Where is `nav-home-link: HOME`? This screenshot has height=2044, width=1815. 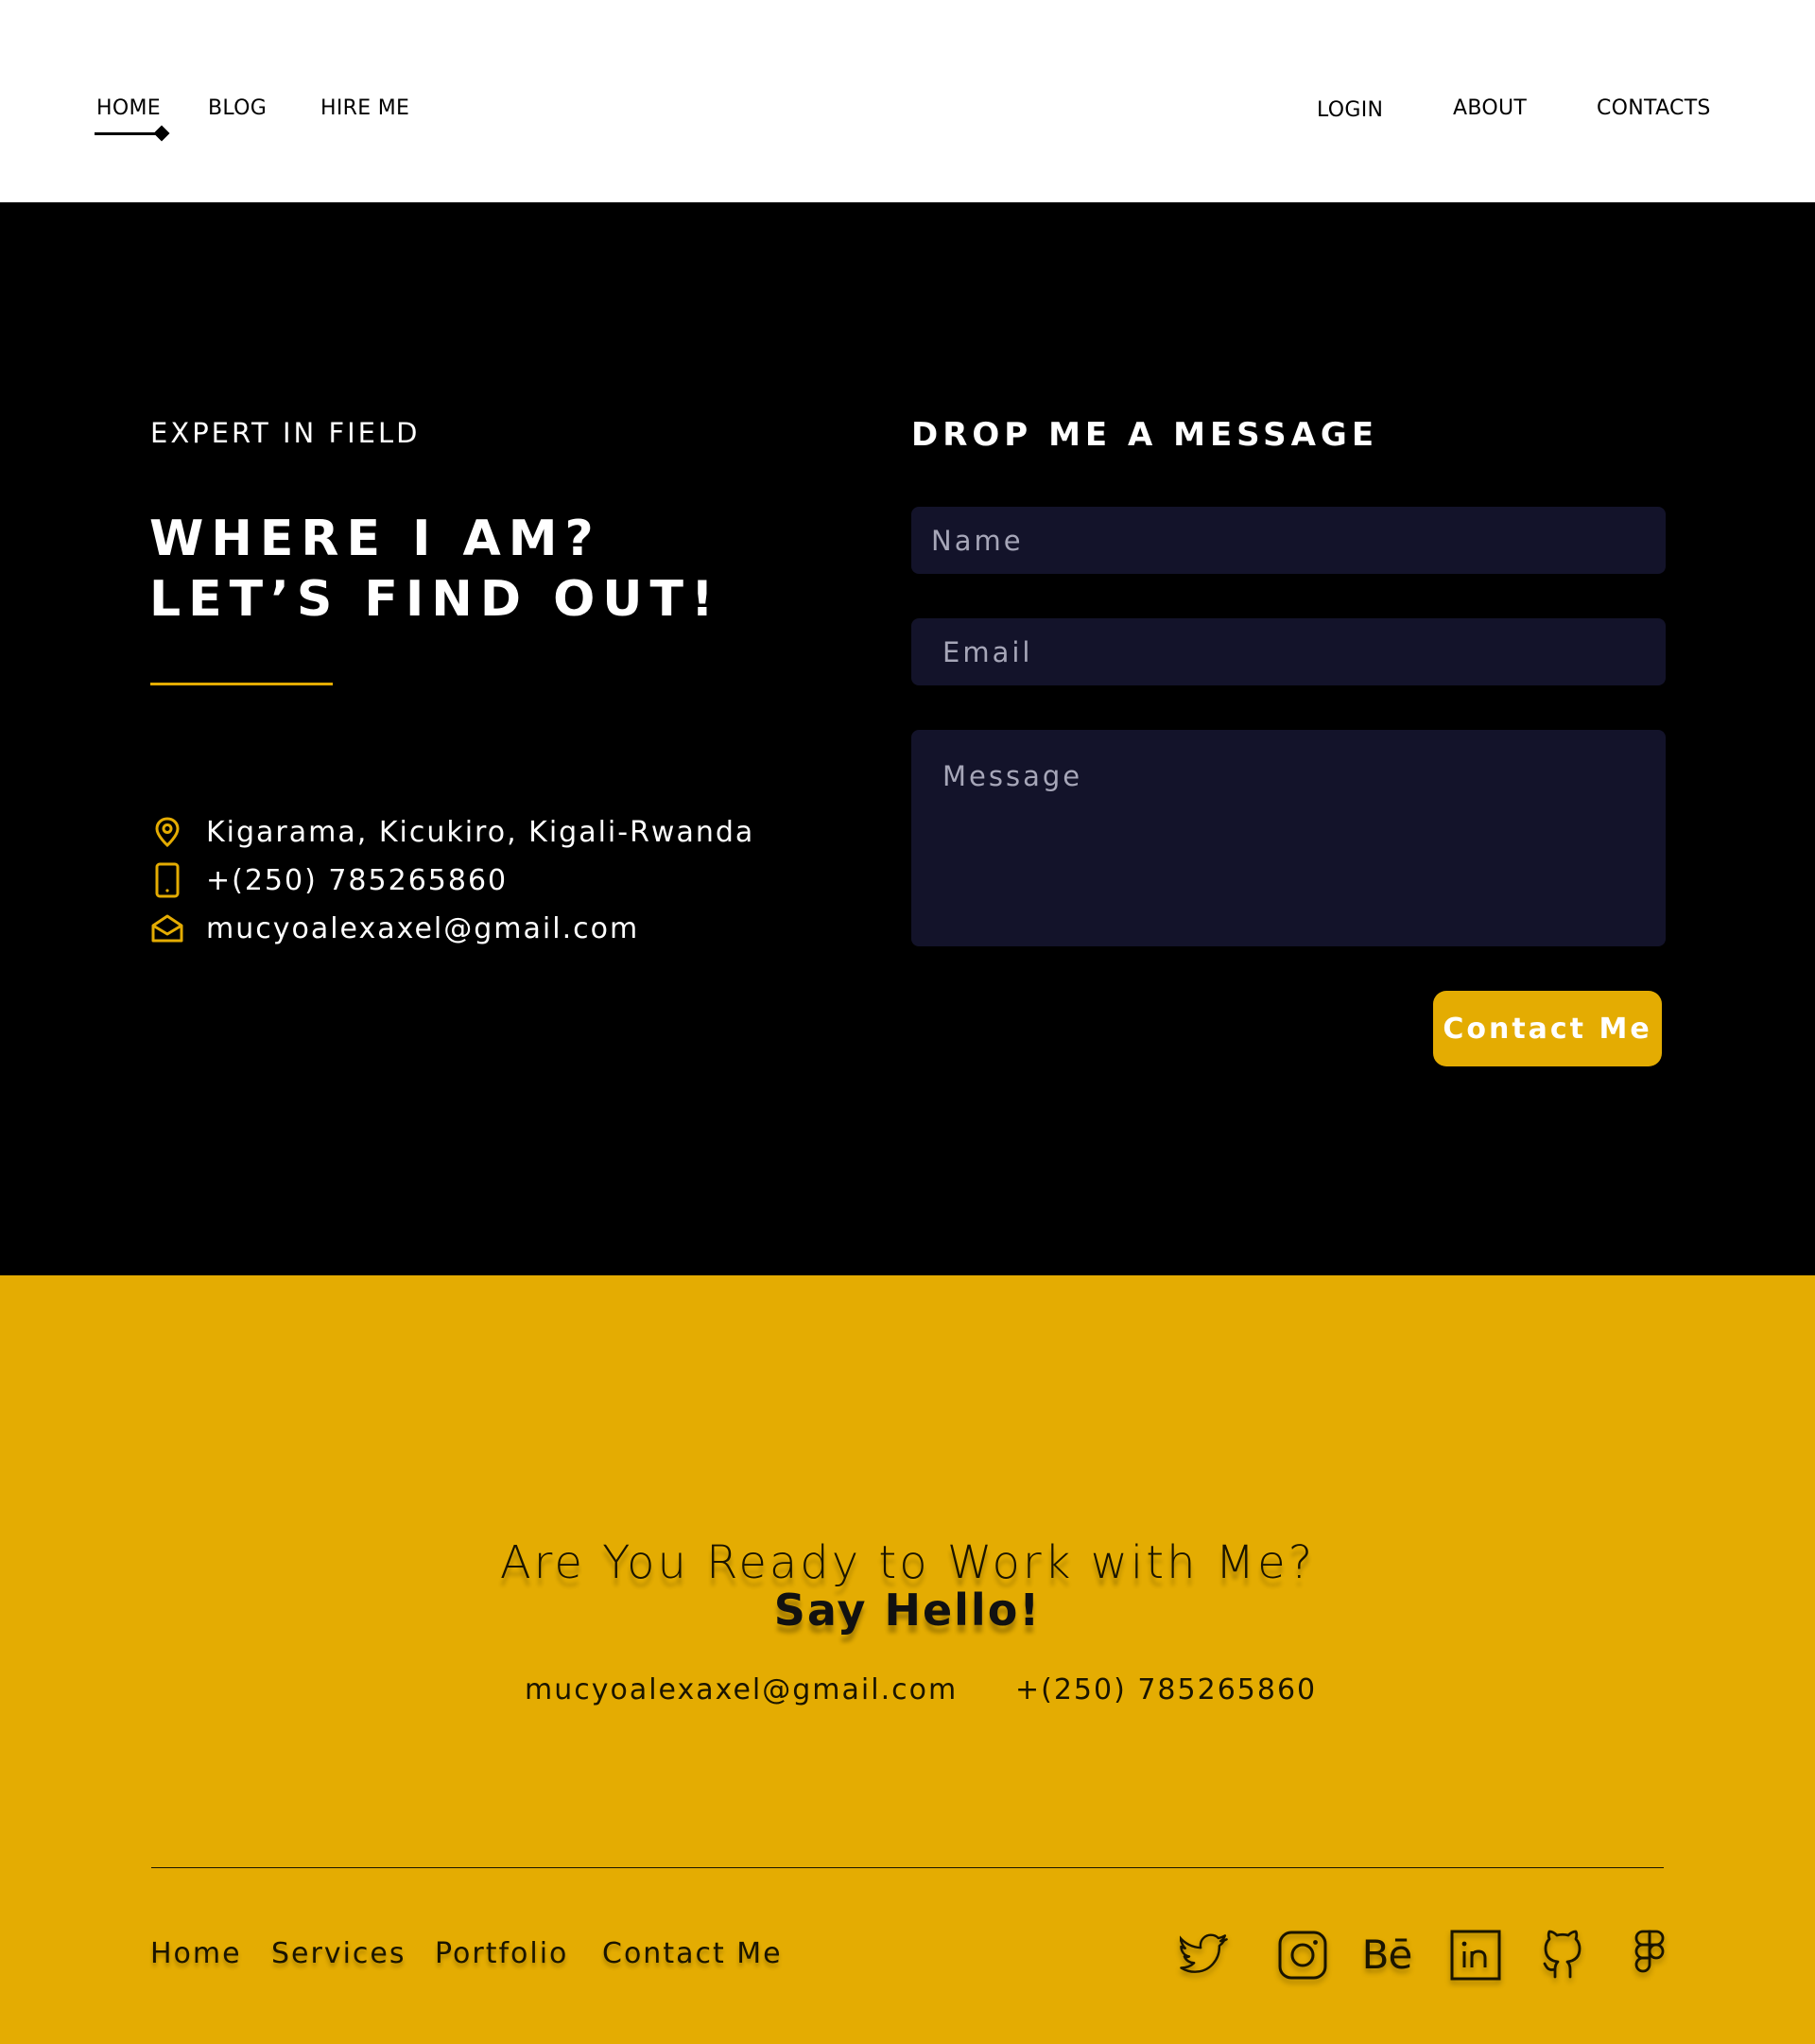
nav-home-link: HOME is located at coordinates (129, 108).